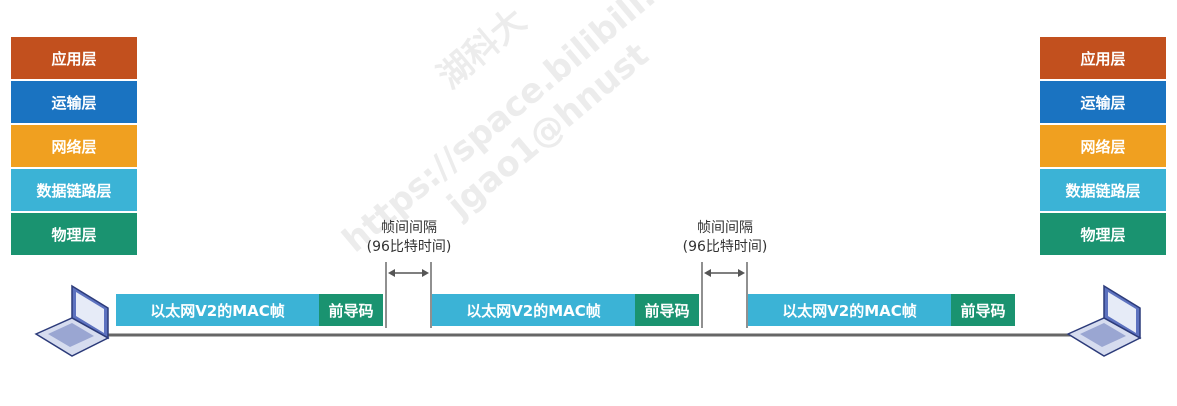 This screenshot has width=1177, height=406. Describe the element at coordinates (409, 238) in the screenshot. I see `gap-label-1: 帧间间隔 (96比特时间)` at that location.